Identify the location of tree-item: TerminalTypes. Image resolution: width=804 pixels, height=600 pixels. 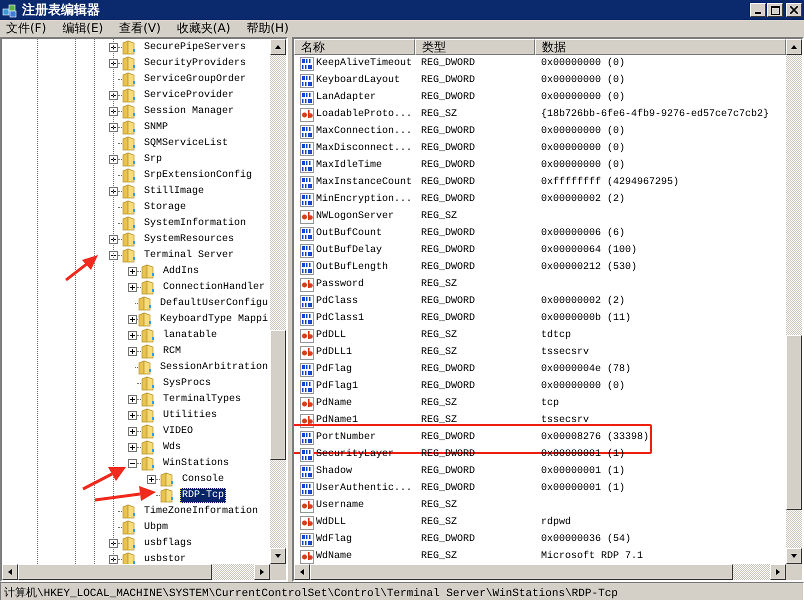
(202, 399).